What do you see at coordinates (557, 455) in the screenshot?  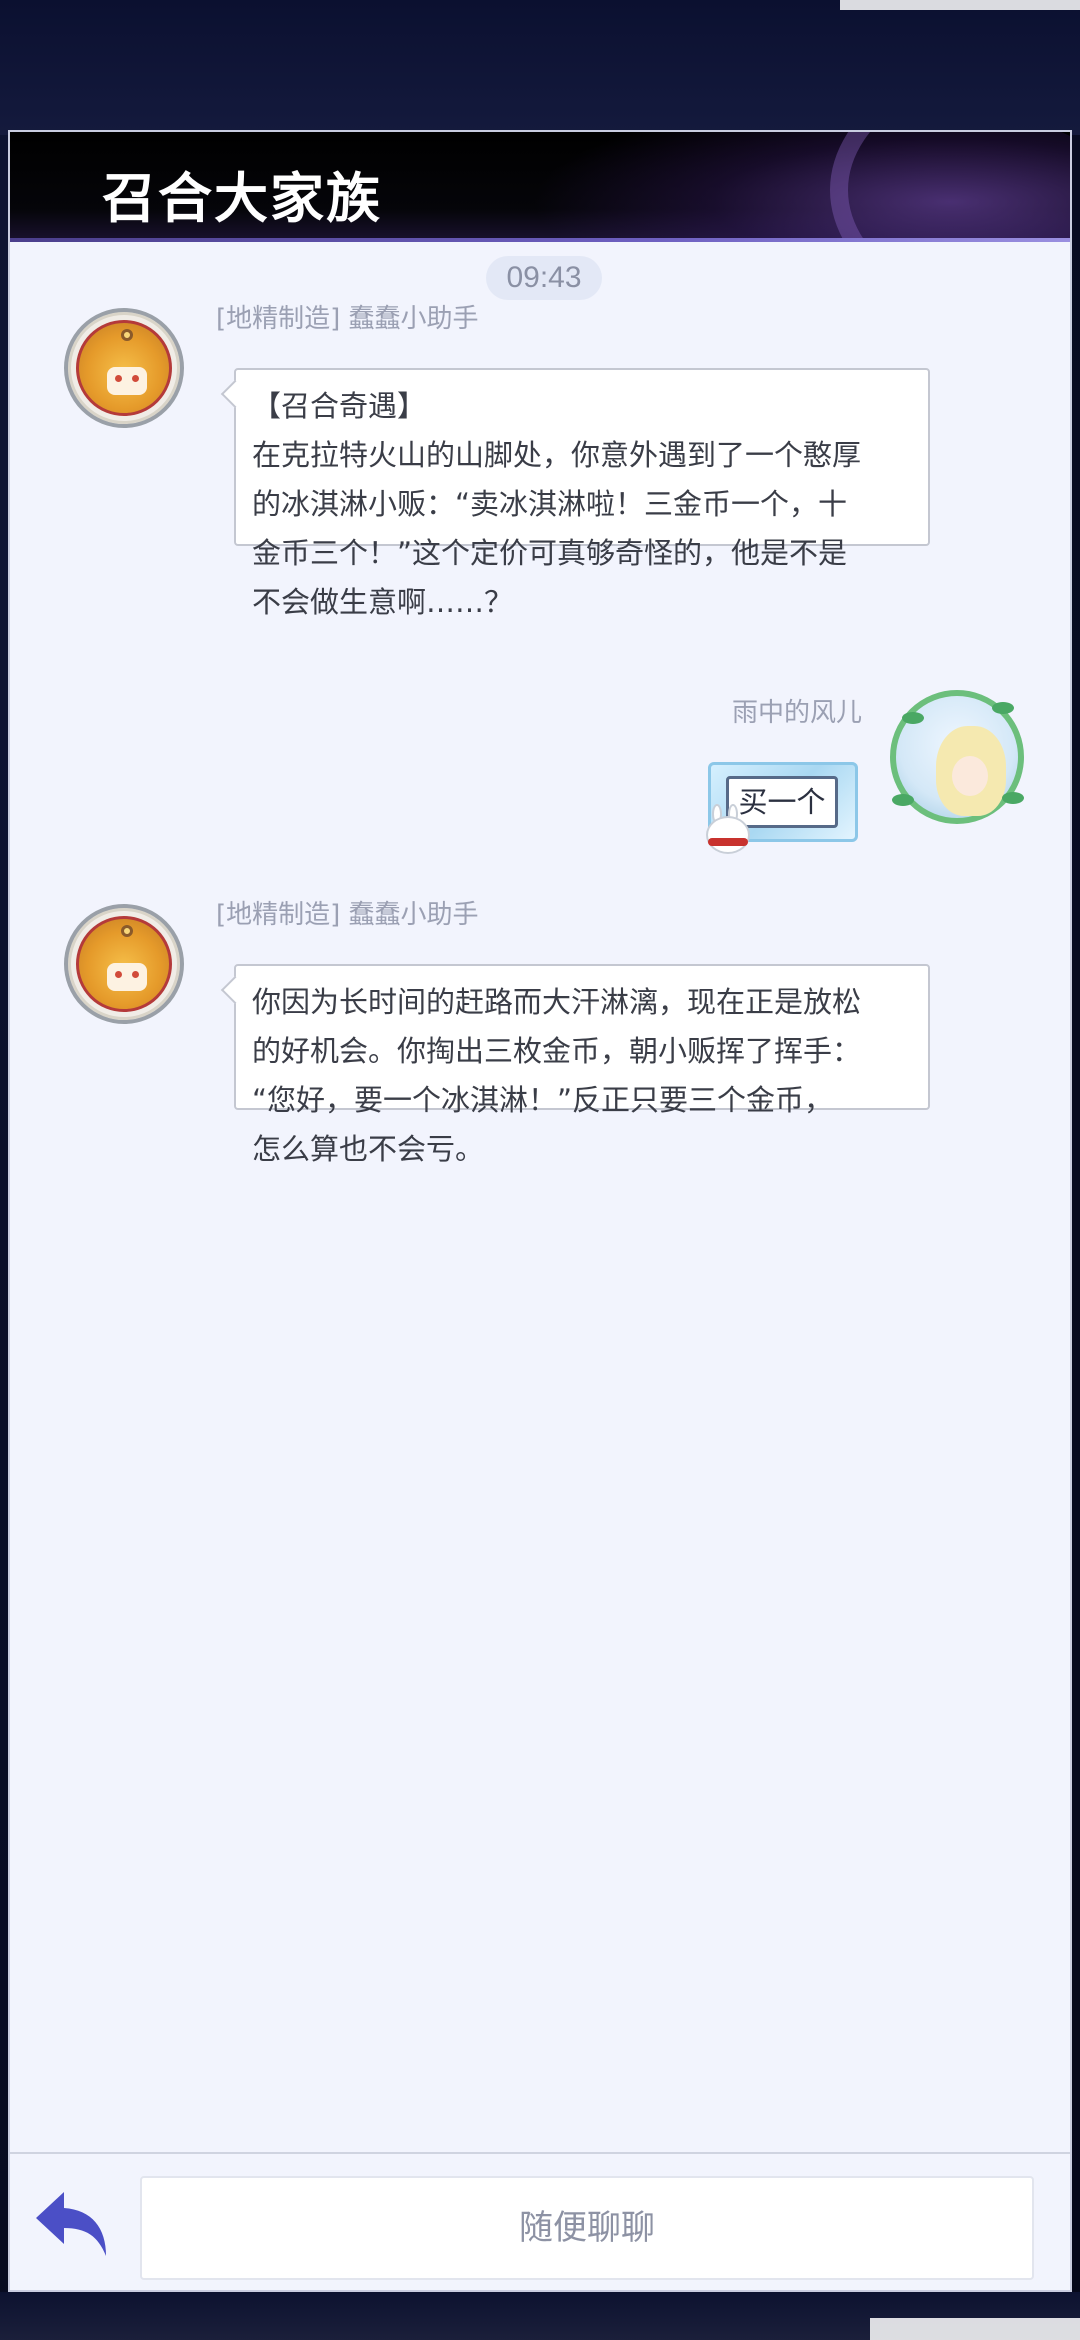 I see `message-line: 在克拉特火山的山脚处，你意外遇到了一个憨厚` at bounding box center [557, 455].